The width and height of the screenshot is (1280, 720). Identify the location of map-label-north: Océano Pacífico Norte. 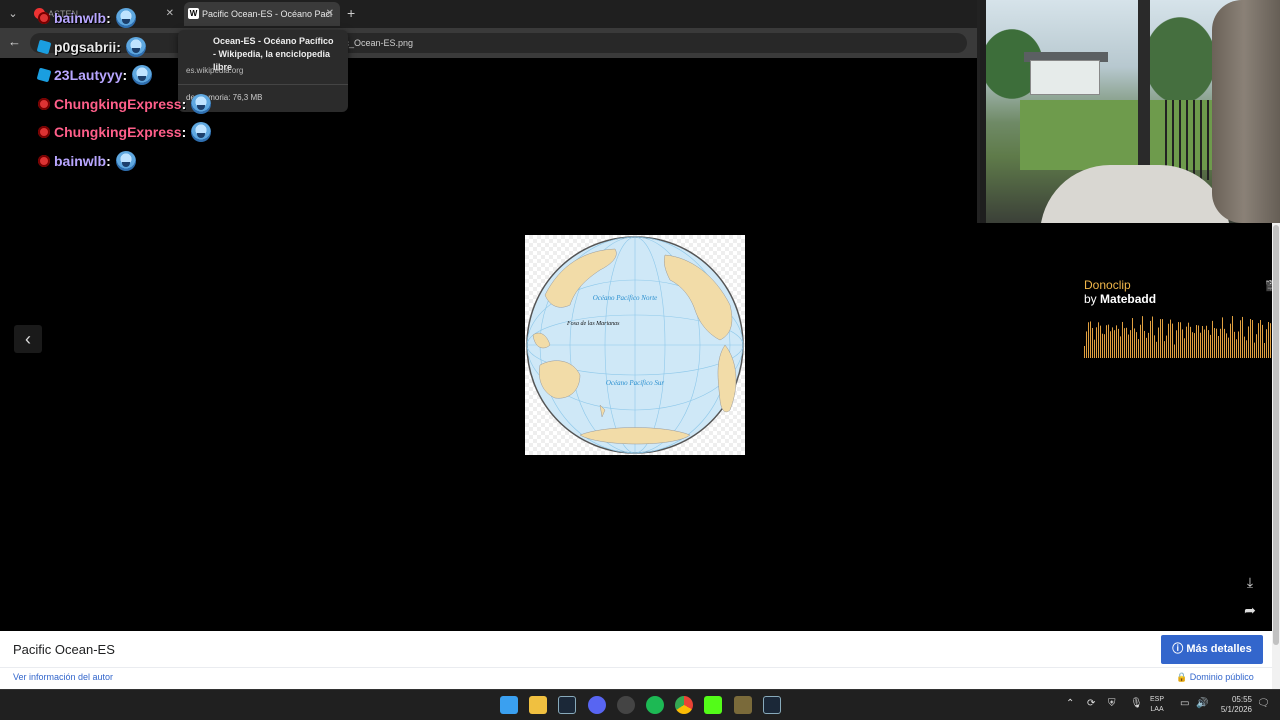
(625, 298).